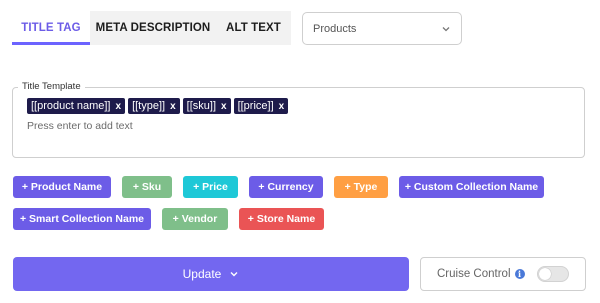 This screenshot has height=303, width=600. What do you see at coordinates (202, 274) in the screenshot?
I see `update-button-label: Update` at bounding box center [202, 274].